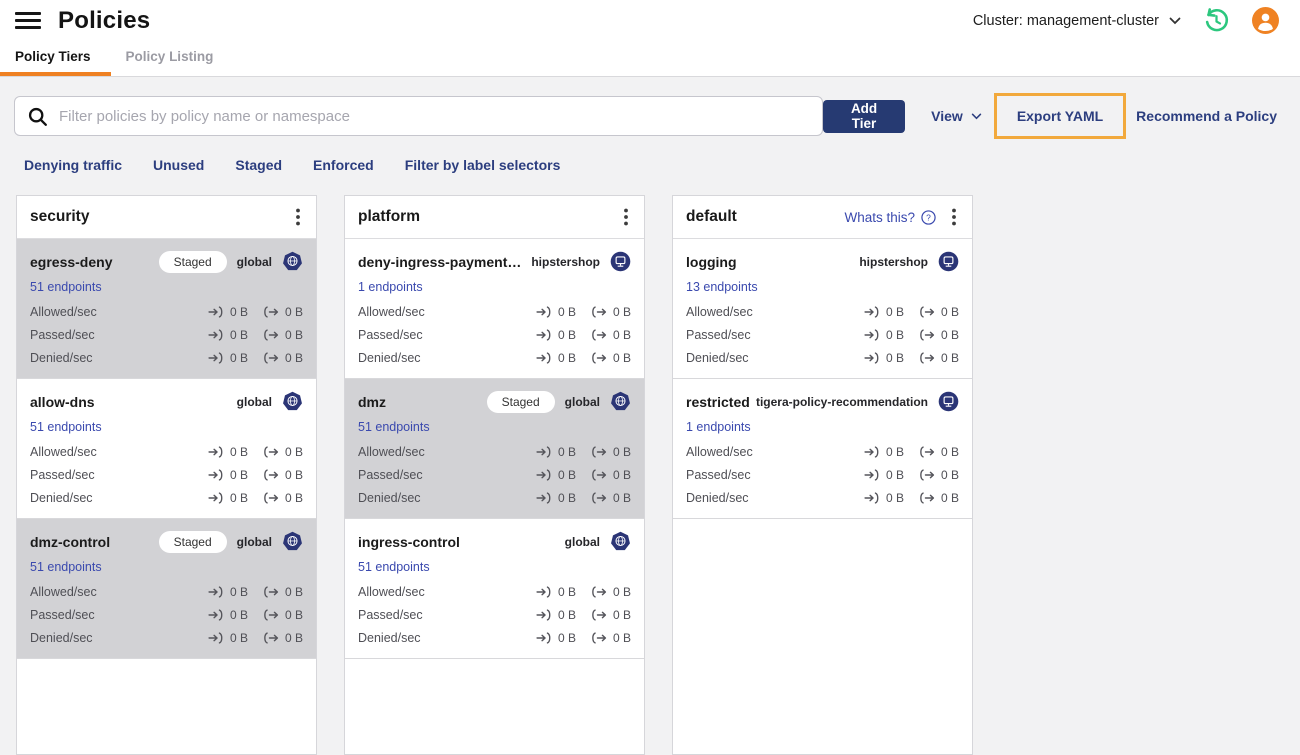 Image resolution: width=1300 pixels, height=755 pixels. Describe the element at coordinates (73, 165) in the screenshot. I see `quick-filter-denying-traffic: Denying traffic` at that location.